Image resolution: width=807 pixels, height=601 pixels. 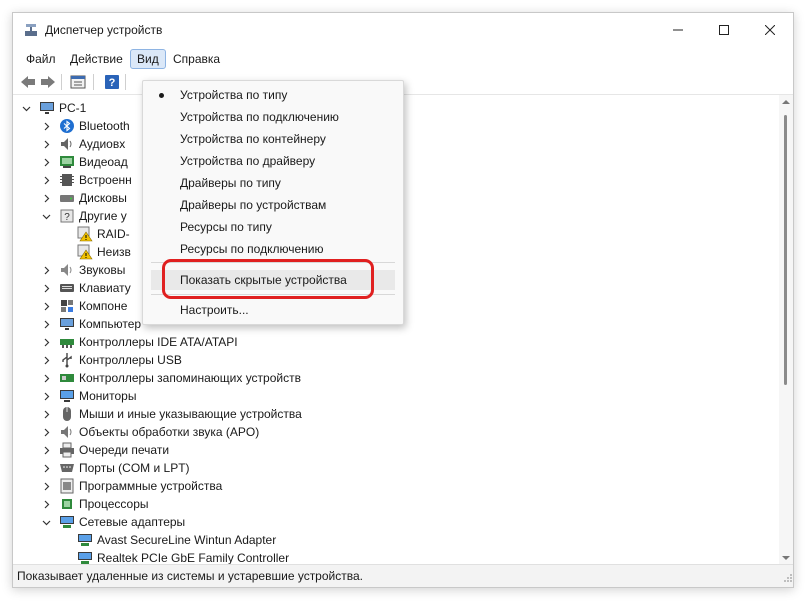 What do you see at coordinates (273, 139) in the screenshot?
I see `menu-option-devices-by-container: Устройства по контейнеру` at bounding box center [273, 139].